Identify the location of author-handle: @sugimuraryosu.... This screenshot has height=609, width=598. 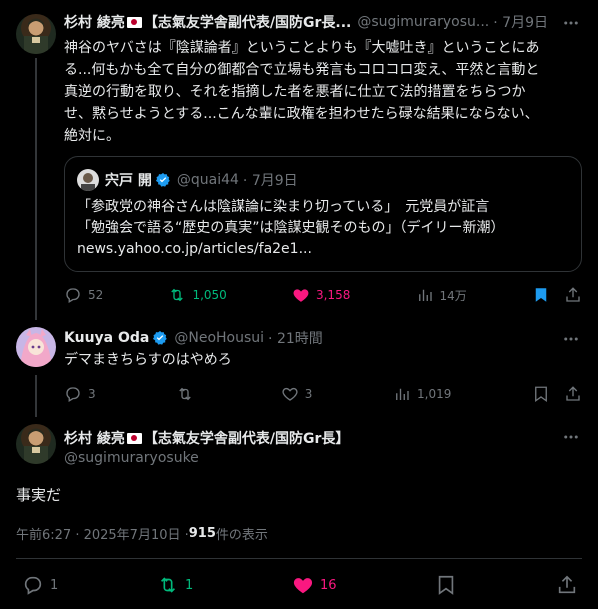
(423, 22).